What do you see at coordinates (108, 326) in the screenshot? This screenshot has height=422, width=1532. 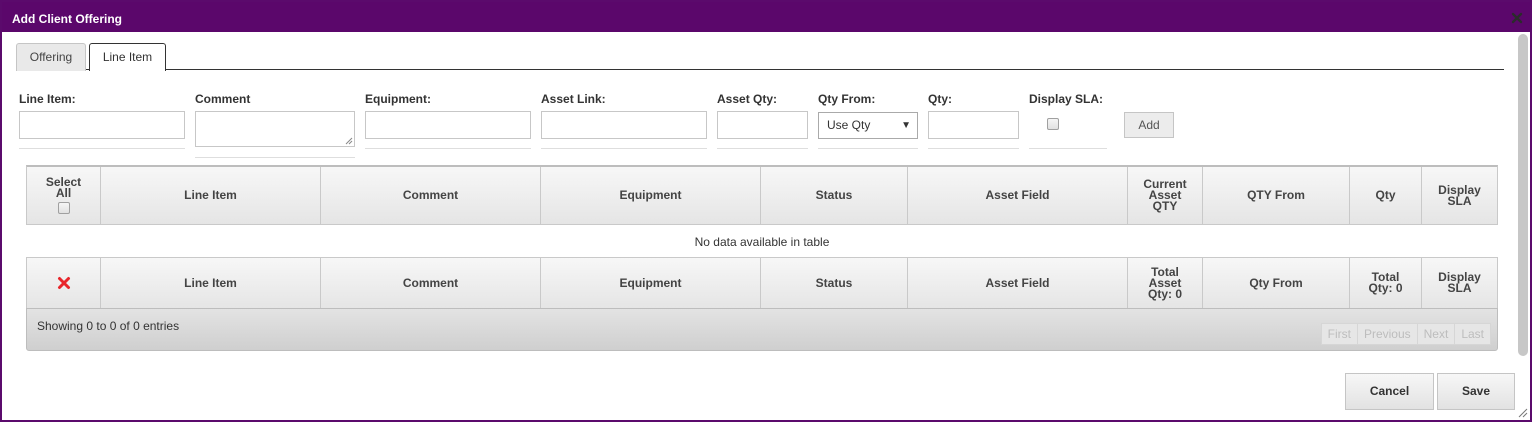 I see `table-info: Showing 0 to 0 of 0 entries` at bounding box center [108, 326].